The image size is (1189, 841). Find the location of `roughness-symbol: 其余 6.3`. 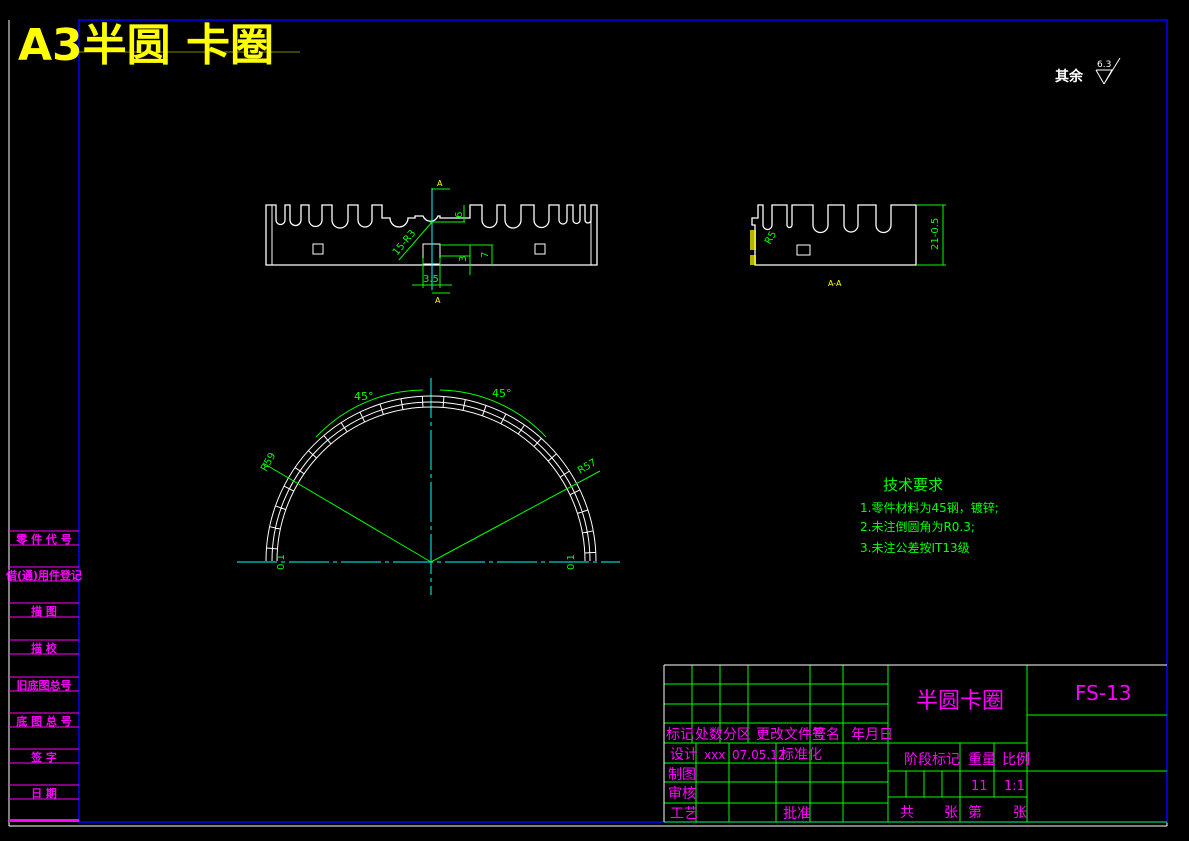

roughness-symbol: 其余 6.3 is located at coordinates (1088, 71).